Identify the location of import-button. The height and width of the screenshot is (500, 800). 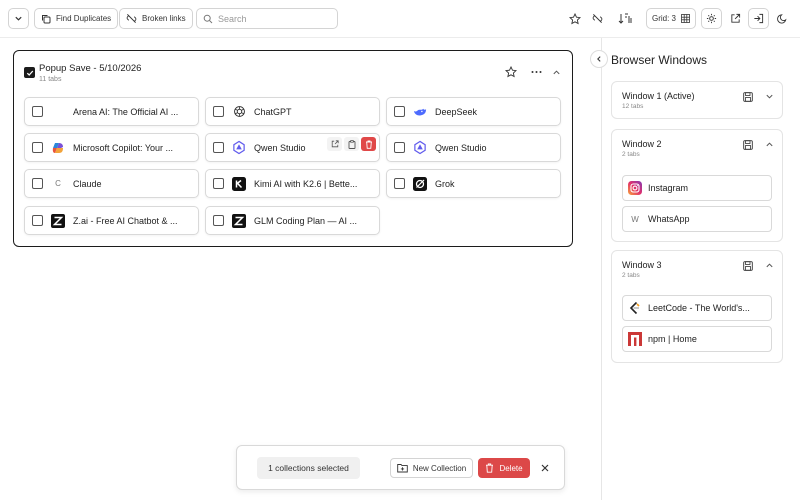
(758, 18).